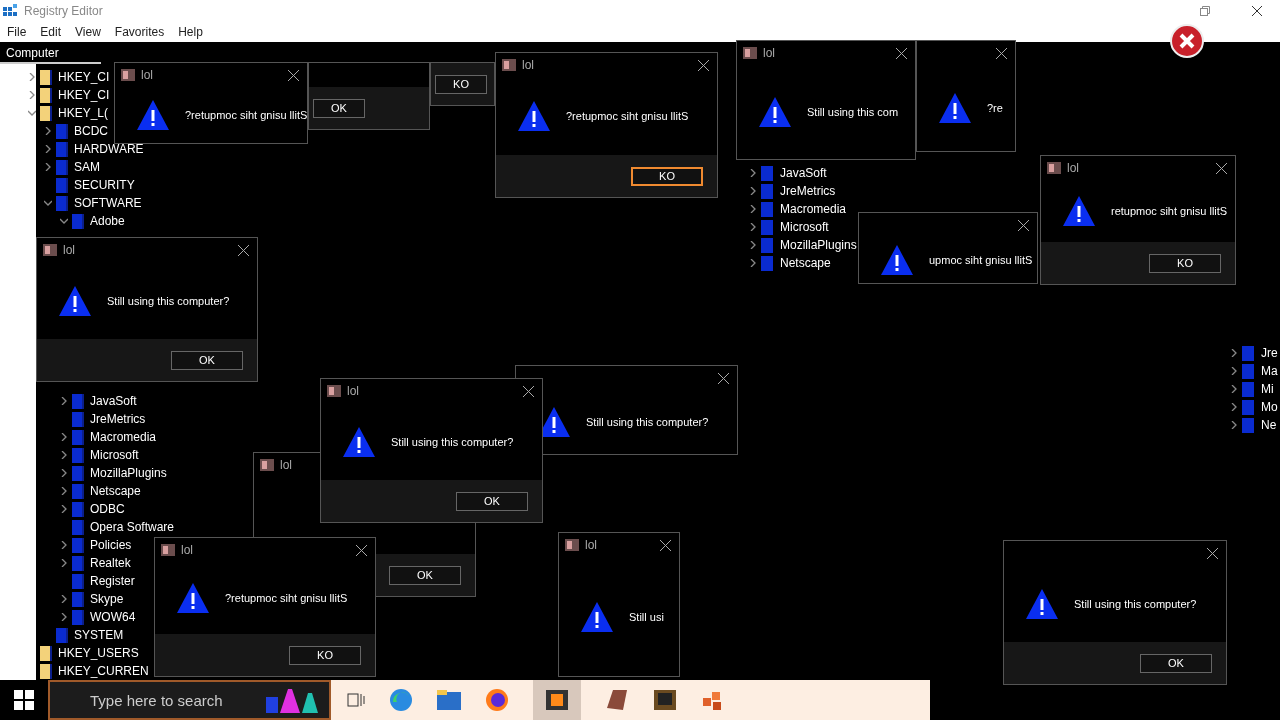  Describe the element at coordinates (51, 32) in the screenshot. I see `menu-item: Edit` at that location.